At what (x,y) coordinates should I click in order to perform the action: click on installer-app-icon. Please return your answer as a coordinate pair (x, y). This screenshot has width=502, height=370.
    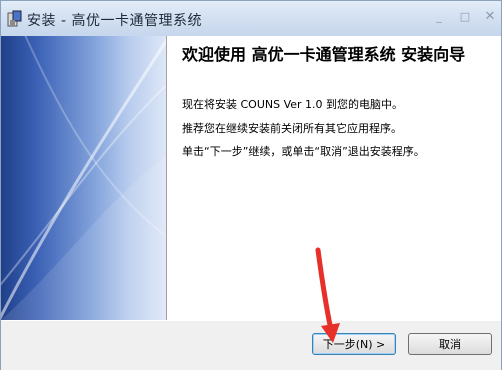
    Looking at the image, I should click on (14, 18).